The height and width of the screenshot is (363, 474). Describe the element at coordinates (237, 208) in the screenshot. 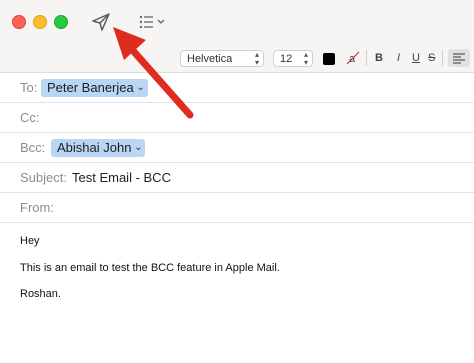

I see `from-field: From:` at that location.